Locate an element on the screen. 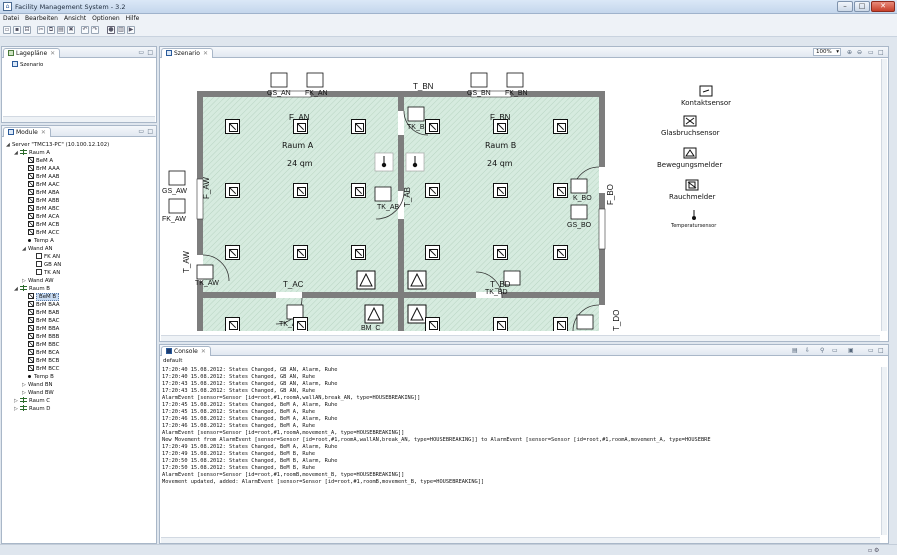 The width and height of the screenshot is (897, 555). tree-sensor: BrM BAC is located at coordinates (43, 321).